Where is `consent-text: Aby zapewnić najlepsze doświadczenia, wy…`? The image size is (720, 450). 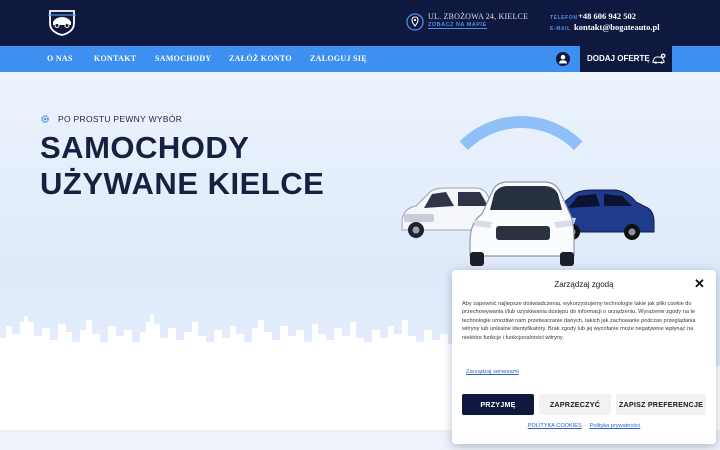
consent-text: Aby zapewnić najlepsze doświadczenia, wy… is located at coordinates (579, 321).